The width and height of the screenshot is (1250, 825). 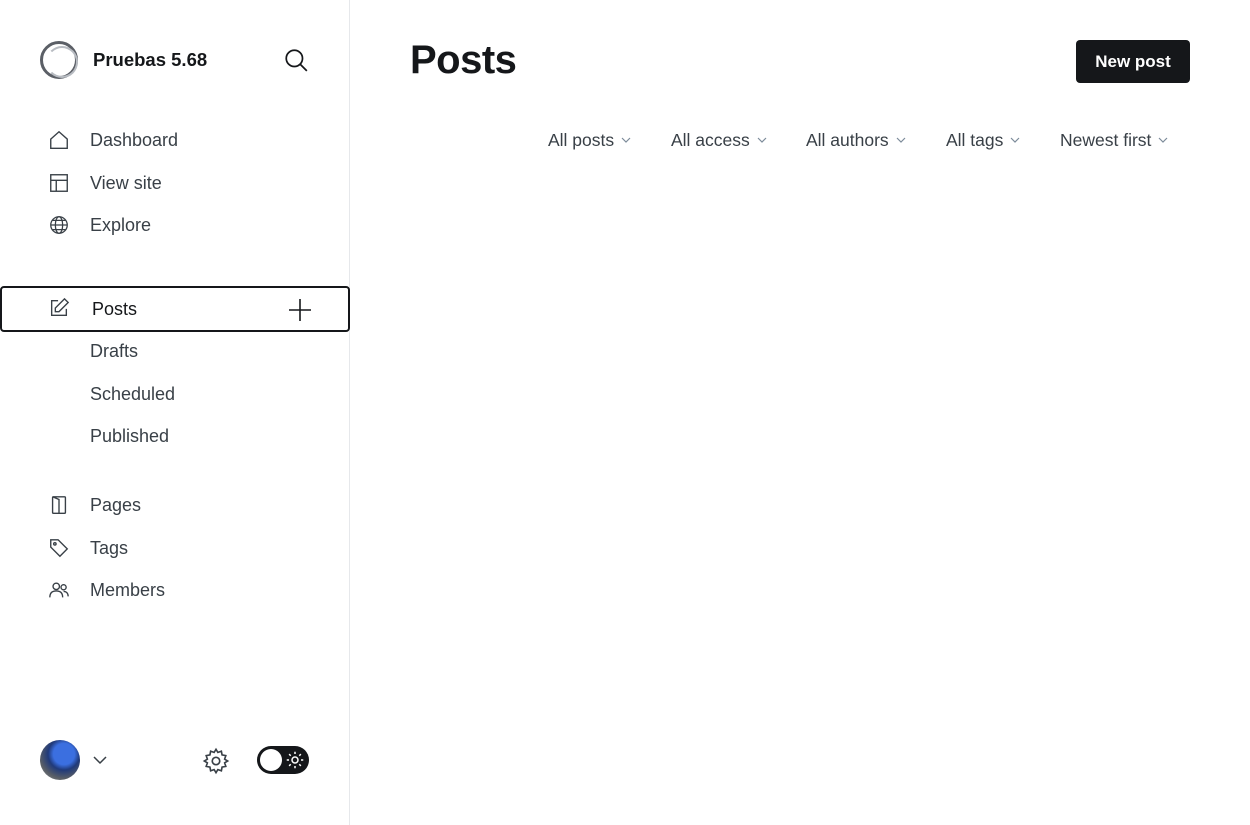 I want to click on sun-icon, so click(x=295, y=760).